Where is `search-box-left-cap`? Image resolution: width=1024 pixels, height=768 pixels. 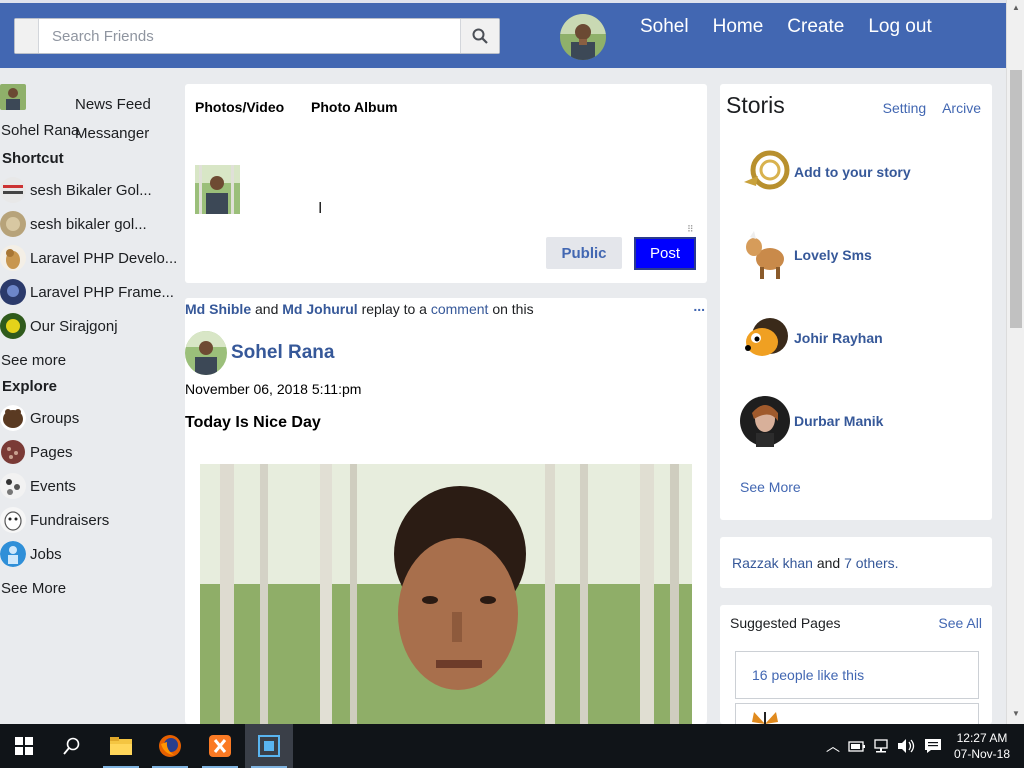 search-box-left-cap is located at coordinates (27, 36).